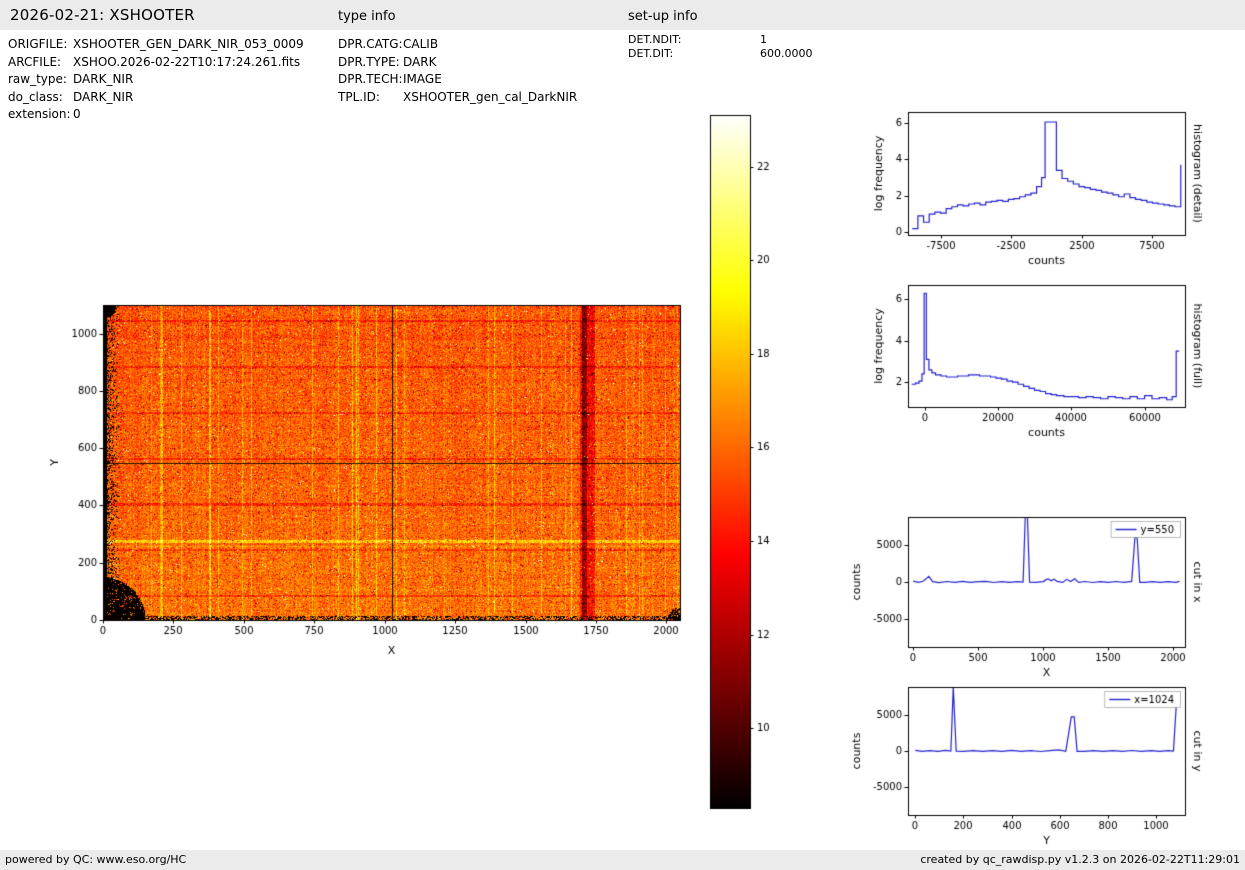  What do you see at coordinates (750, 467) in the screenshot?
I see `colorbar-canvas` at bounding box center [750, 467].